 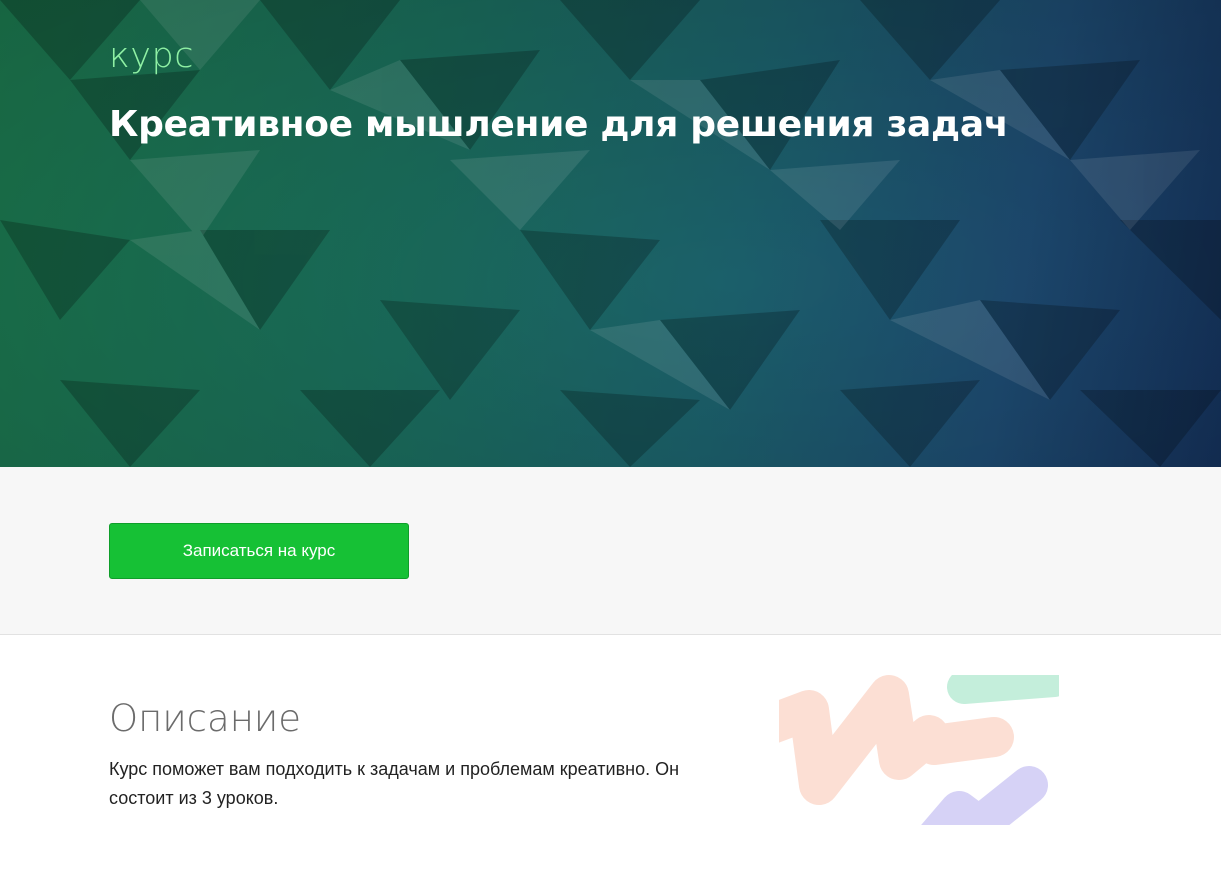 I want to click on description-heading: Описание, so click(x=205, y=718).